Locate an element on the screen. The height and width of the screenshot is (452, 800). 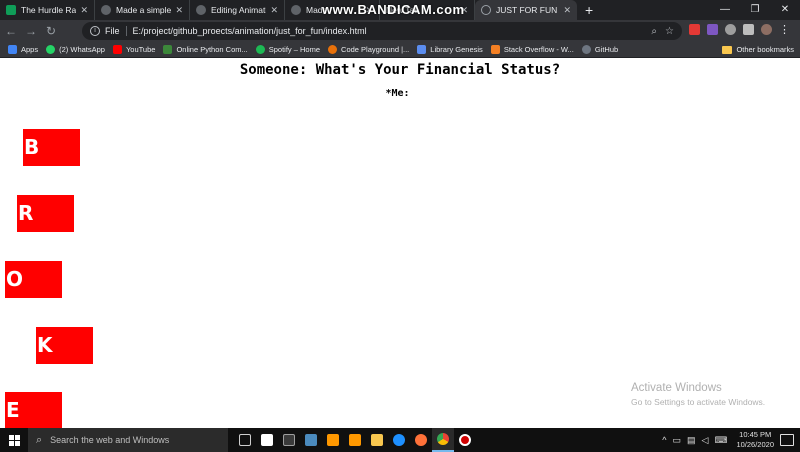
search-icon: ⌕ is located at coordinates (654, 31).